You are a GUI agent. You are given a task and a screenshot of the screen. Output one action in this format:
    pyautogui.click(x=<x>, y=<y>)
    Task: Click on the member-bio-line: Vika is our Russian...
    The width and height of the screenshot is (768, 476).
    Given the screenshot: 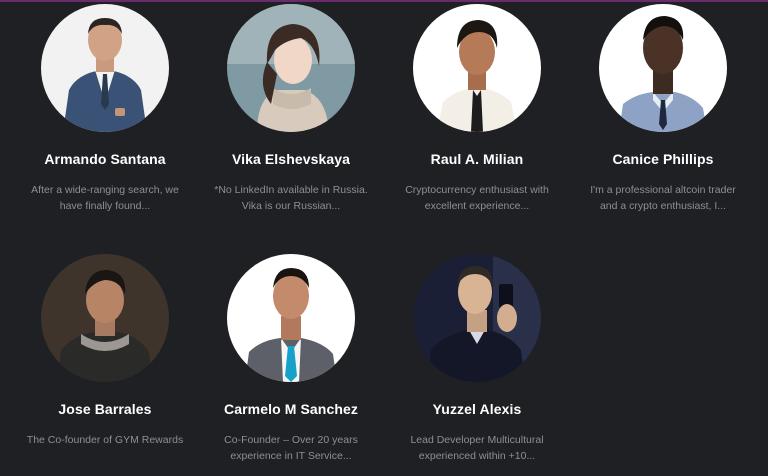 What is the action you would take?
    pyautogui.click(x=291, y=206)
    